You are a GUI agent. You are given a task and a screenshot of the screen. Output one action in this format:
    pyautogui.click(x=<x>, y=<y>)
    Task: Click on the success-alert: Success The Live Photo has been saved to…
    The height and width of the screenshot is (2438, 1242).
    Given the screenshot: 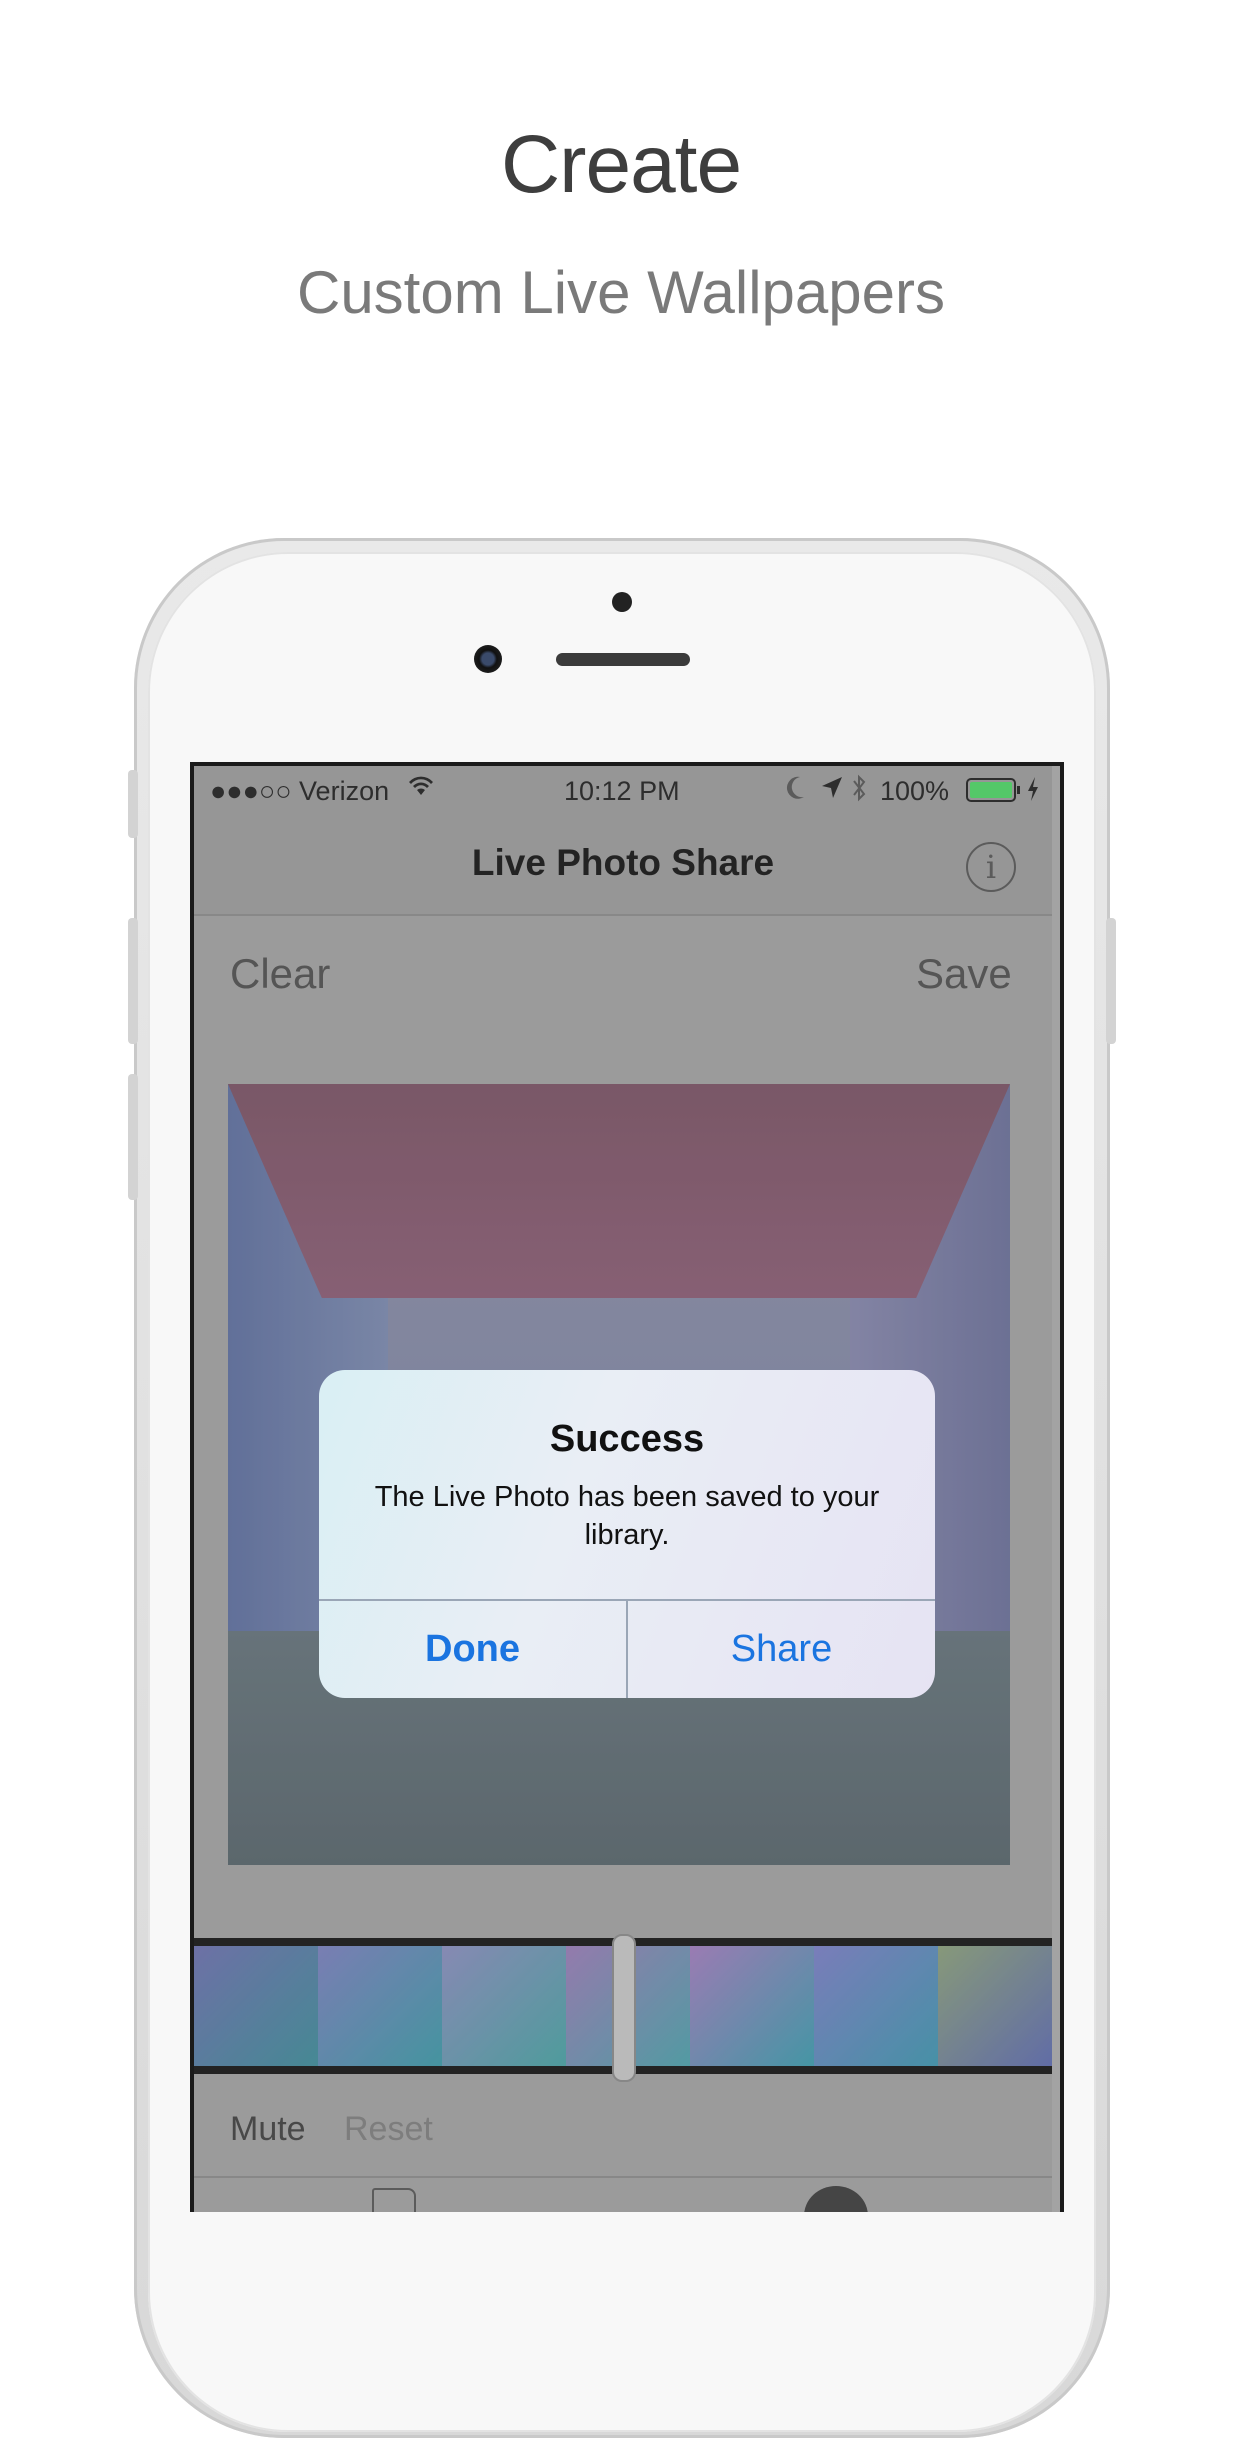 What is the action you would take?
    pyautogui.click(x=627, y=1534)
    